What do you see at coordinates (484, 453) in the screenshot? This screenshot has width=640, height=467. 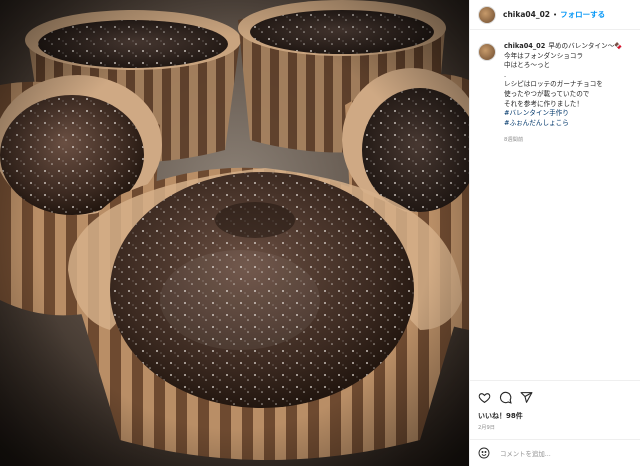 I see `emoji-icon` at bounding box center [484, 453].